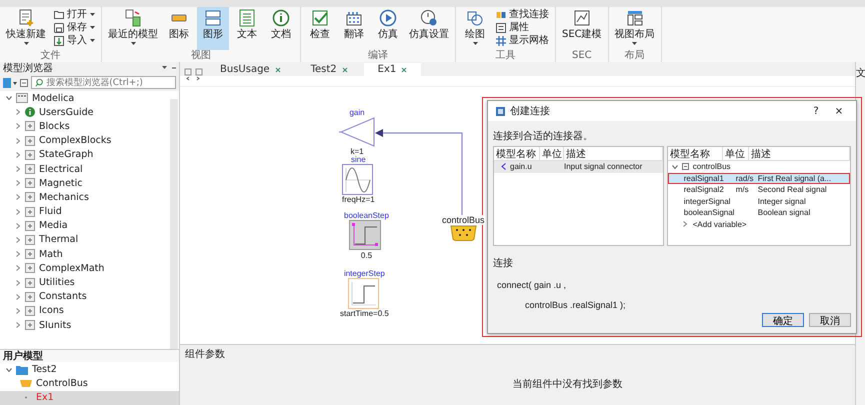 The width and height of the screenshot is (865, 405). I want to click on panel-title: 模型浏览器, so click(28, 68).